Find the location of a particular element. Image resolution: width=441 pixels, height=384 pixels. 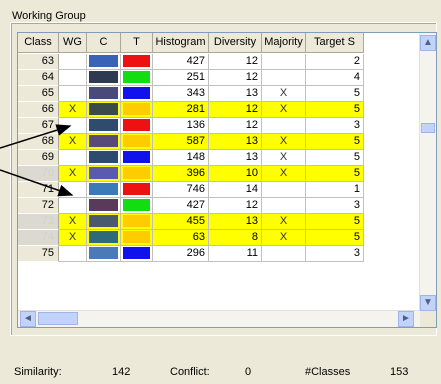

annotation-arrows is located at coordinates (37, 160).